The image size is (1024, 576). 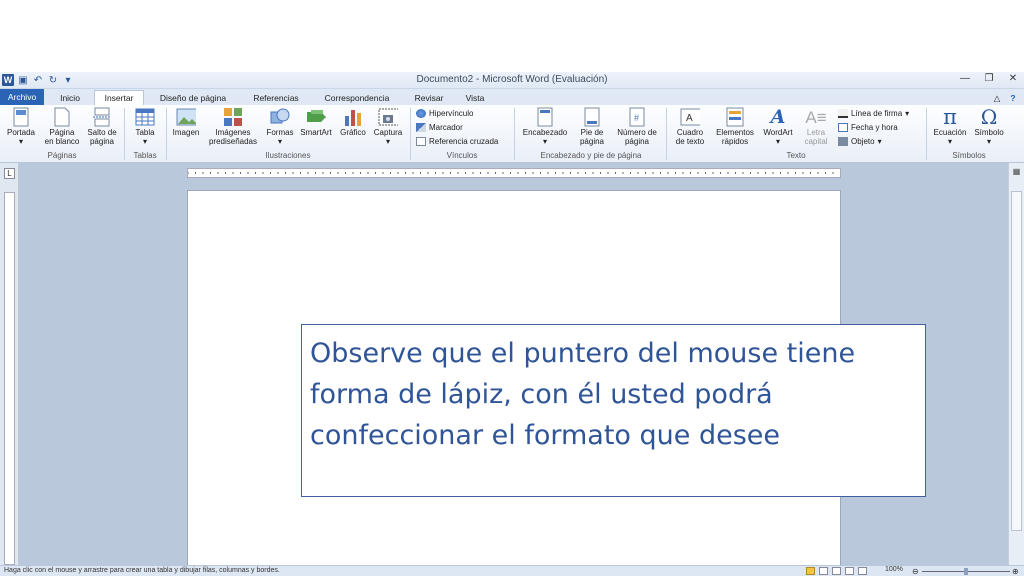 I want to click on print-layout-view-icon, so click(x=810, y=571).